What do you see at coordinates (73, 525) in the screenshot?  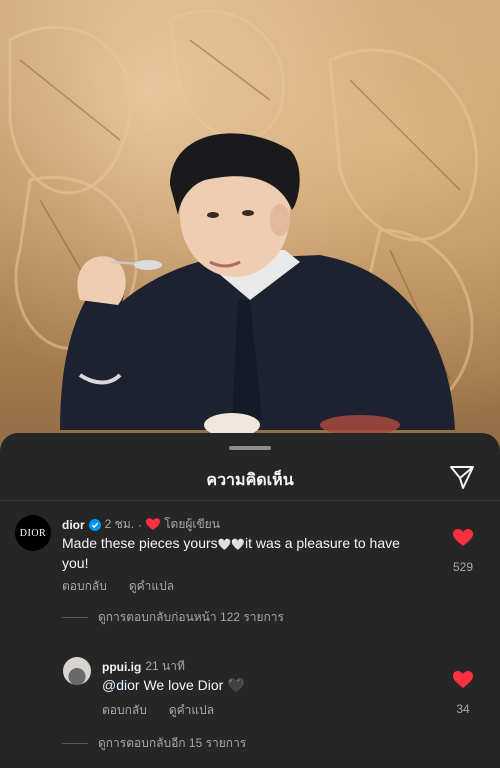 I see `comment-username: dior` at bounding box center [73, 525].